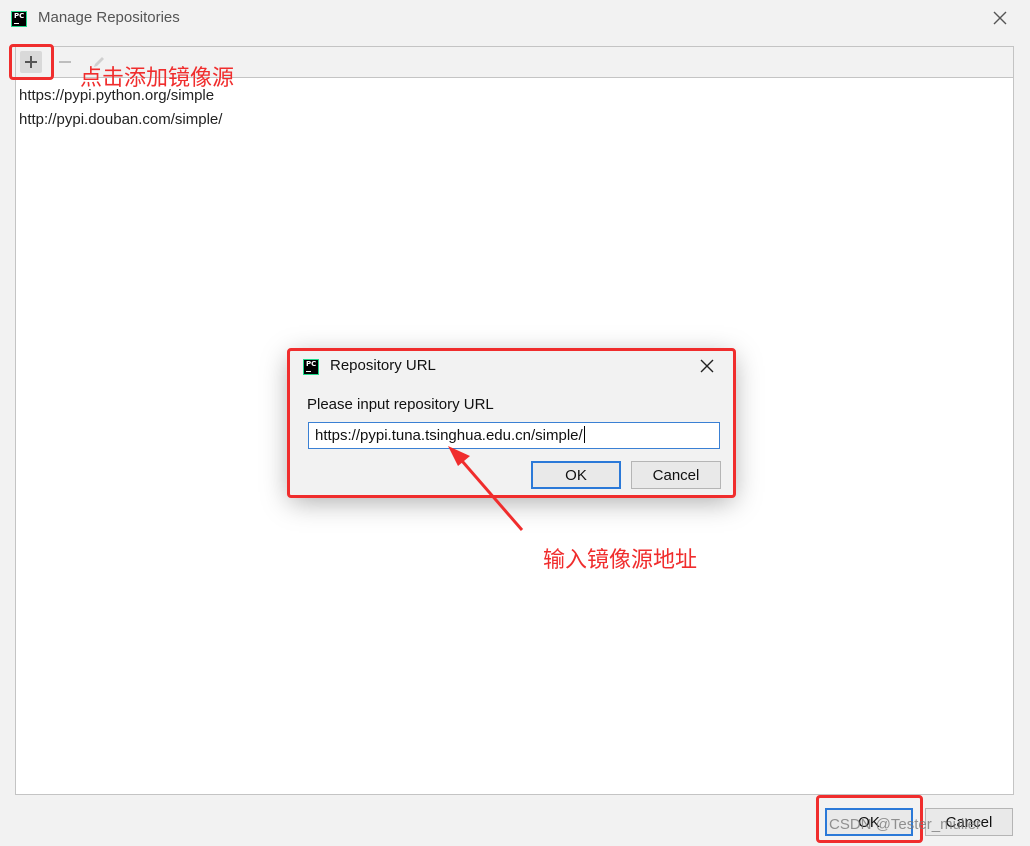  What do you see at coordinates (905, 824) in the screenshot?
I see `watermark: CSDN @Tester_muller` at bounding box center [905, 824].